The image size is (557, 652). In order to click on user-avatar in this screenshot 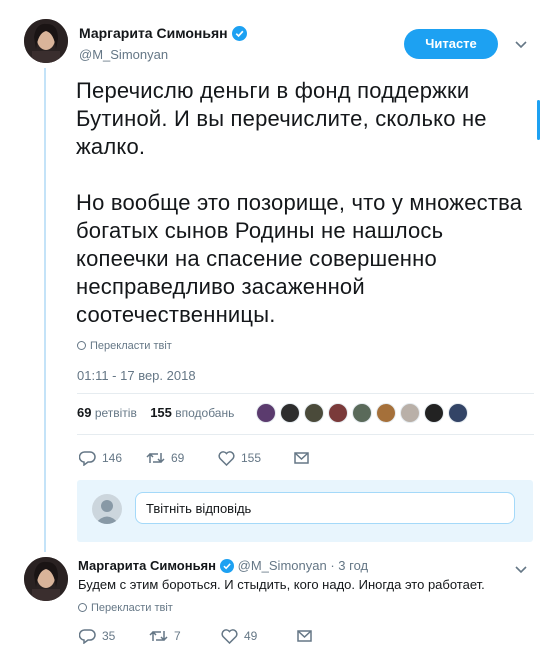, I will do `click(107, 509)`.